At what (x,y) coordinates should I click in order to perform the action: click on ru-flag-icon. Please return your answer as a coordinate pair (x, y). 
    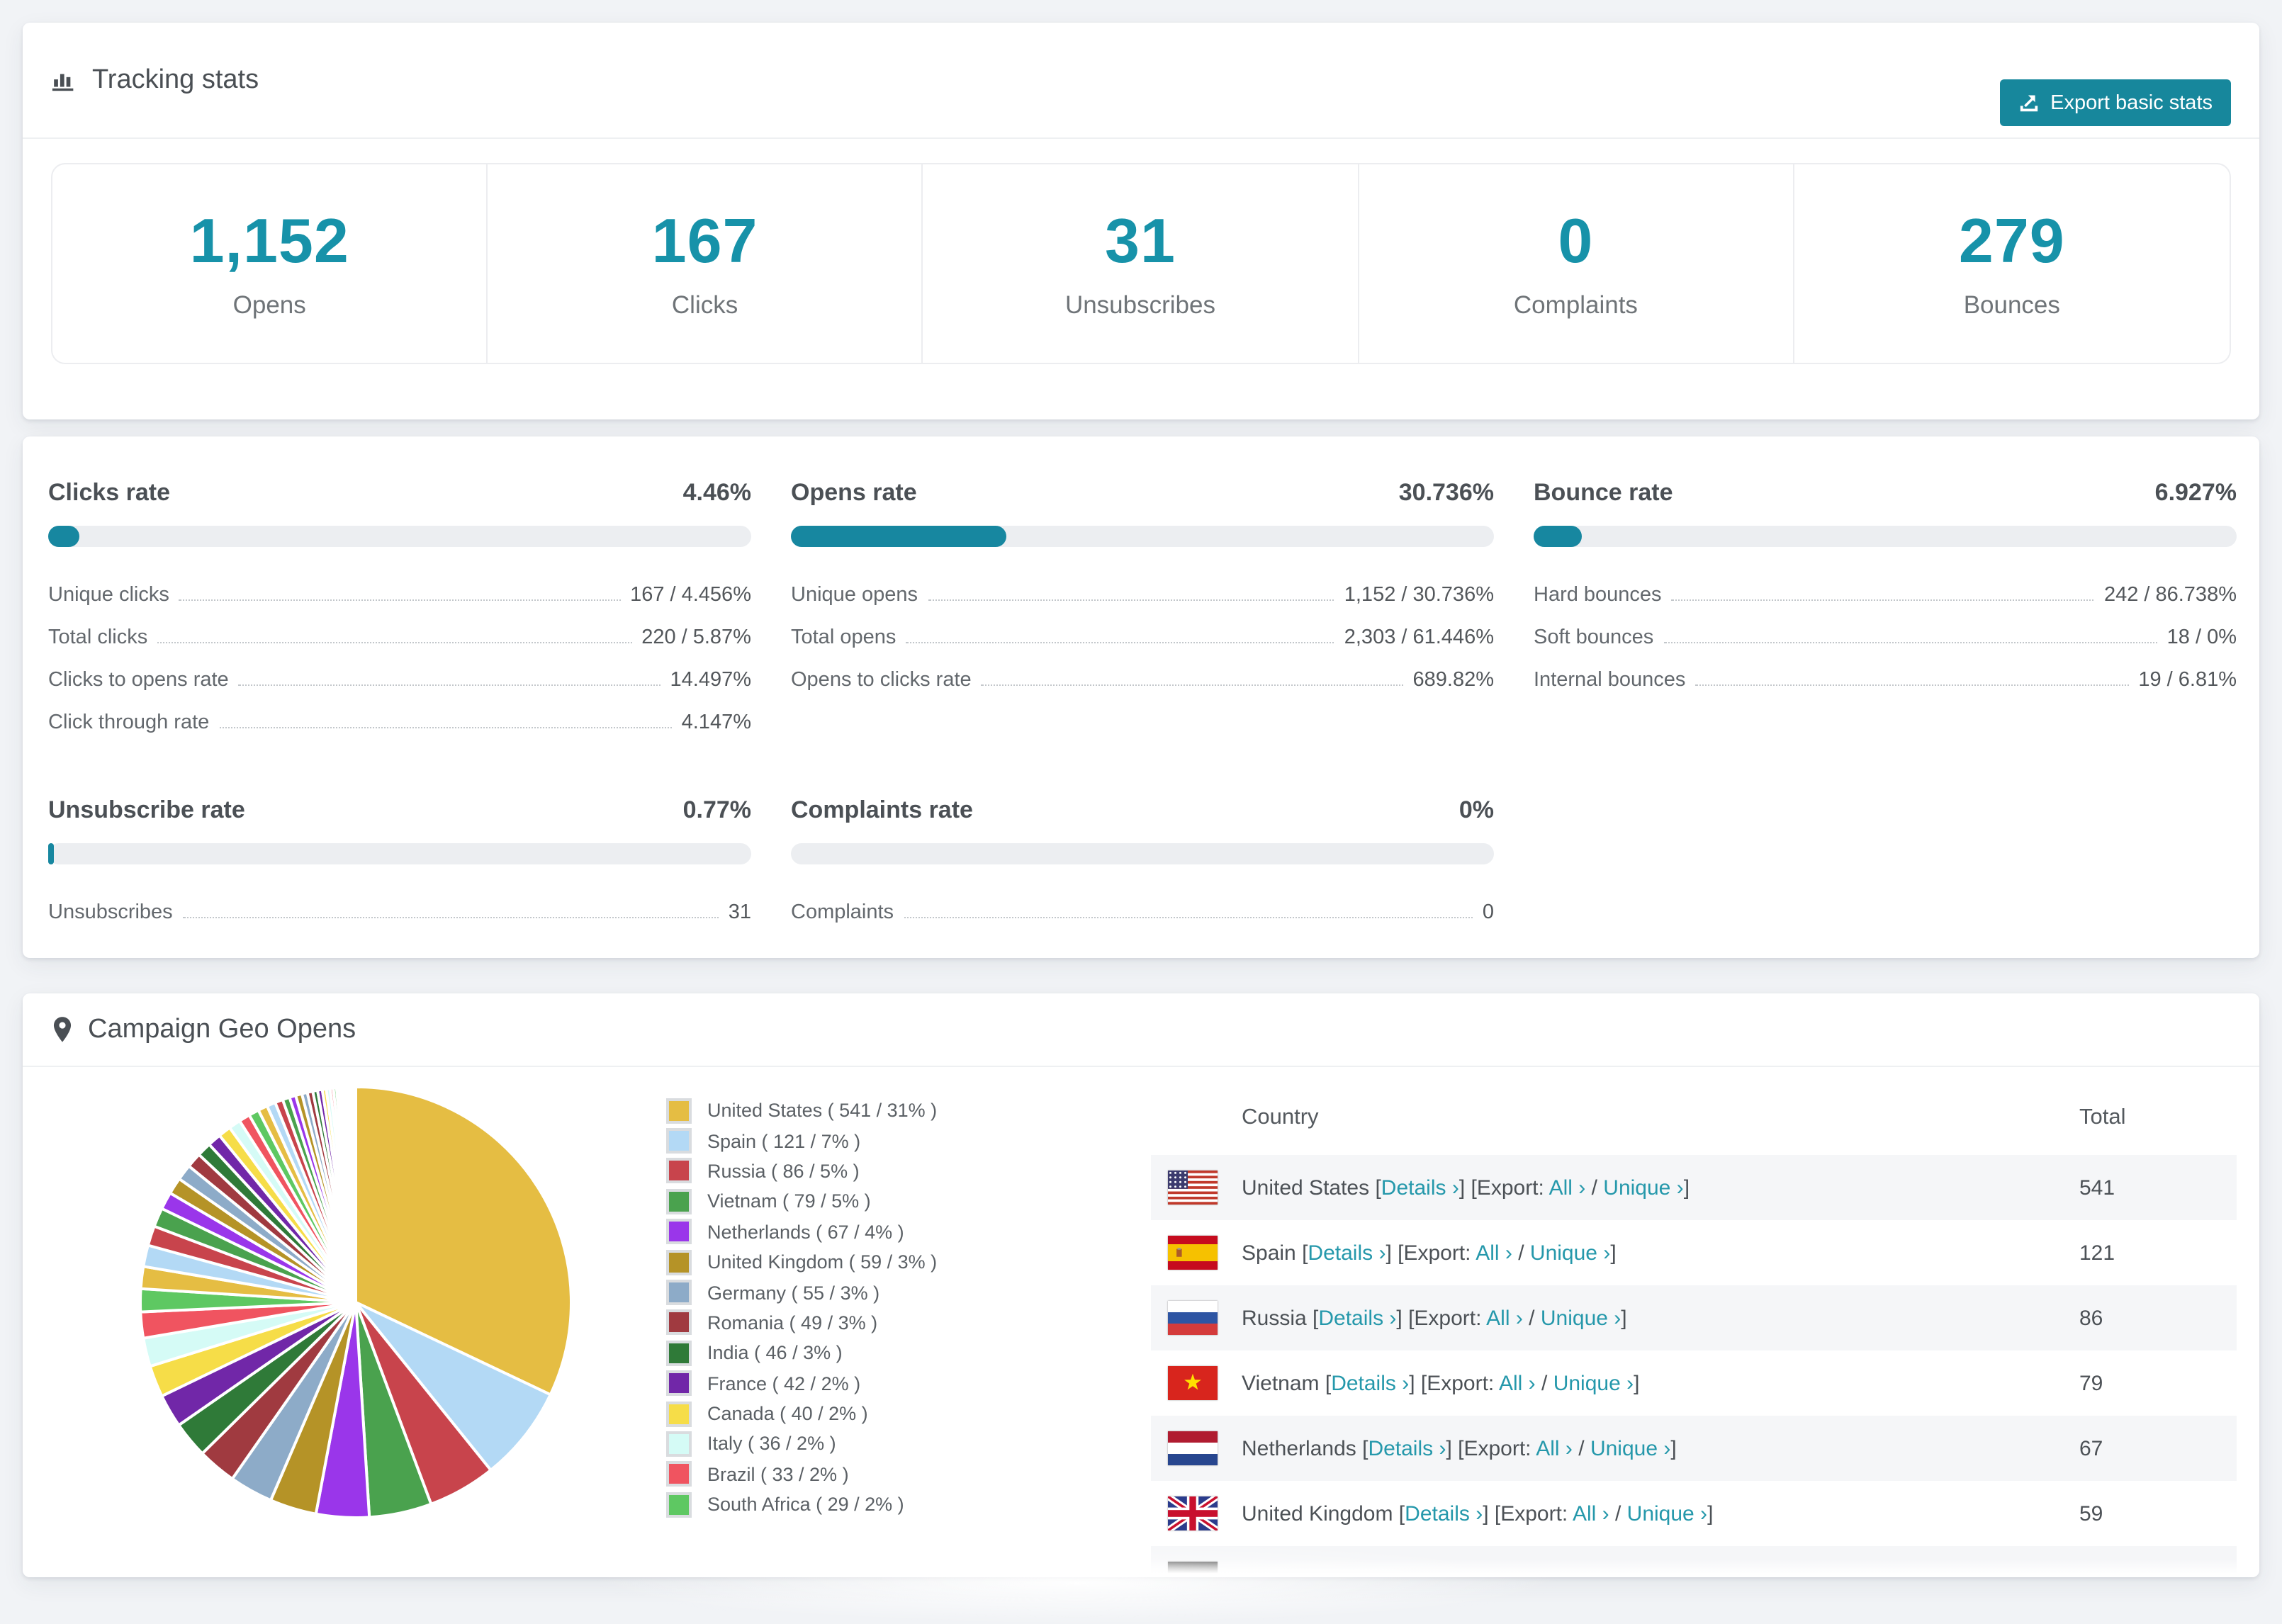
    Looking at the image, I should click on (1193, 1318).